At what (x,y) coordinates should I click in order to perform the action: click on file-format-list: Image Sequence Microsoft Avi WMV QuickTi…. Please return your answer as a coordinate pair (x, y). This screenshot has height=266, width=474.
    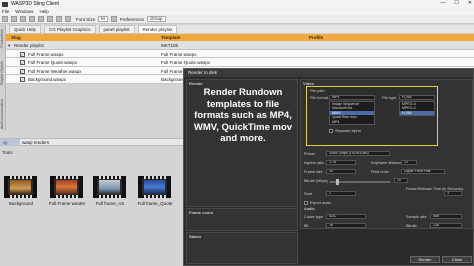
    Looking at the image, I should click on (352, 113).